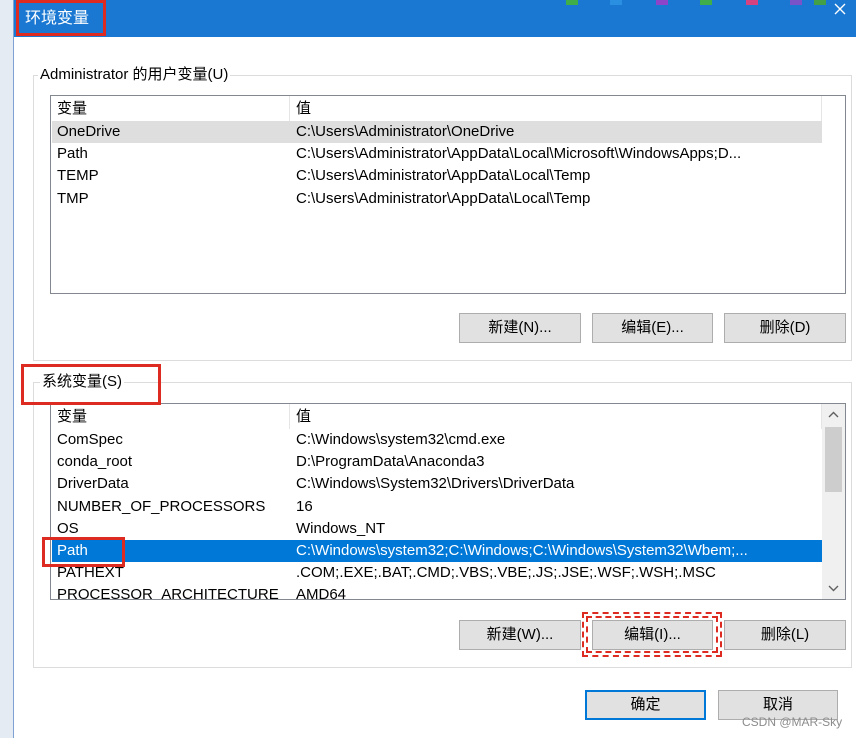  I want to click on scrollbar-thumb, so click(833, 459).